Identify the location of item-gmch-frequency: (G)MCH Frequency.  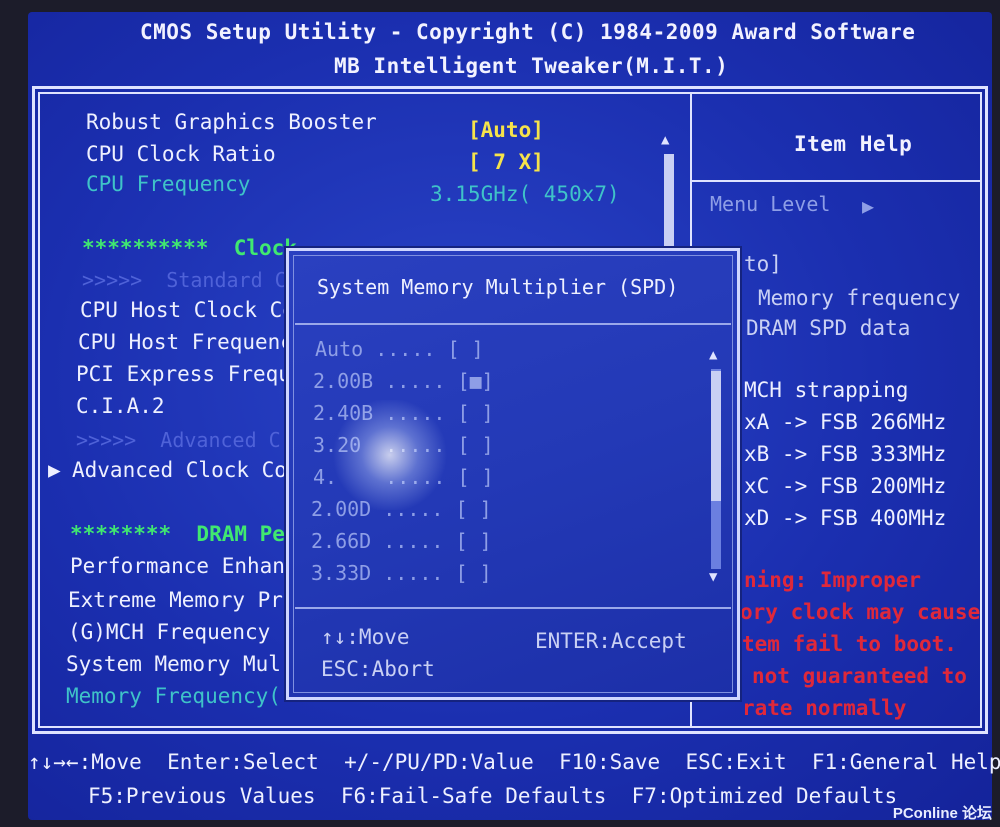
(169, 632).